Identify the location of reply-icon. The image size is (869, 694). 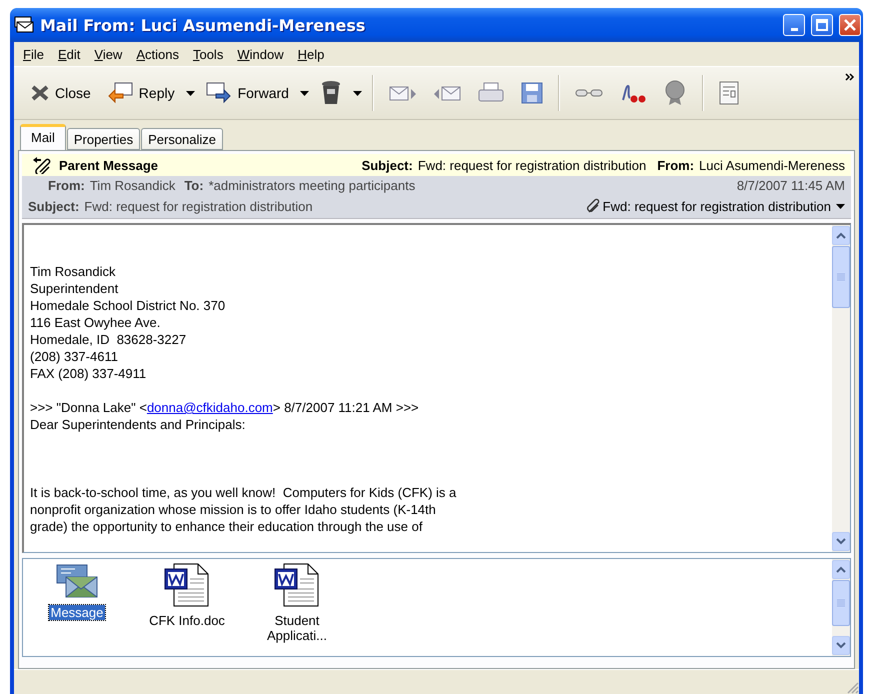
(119, 93).